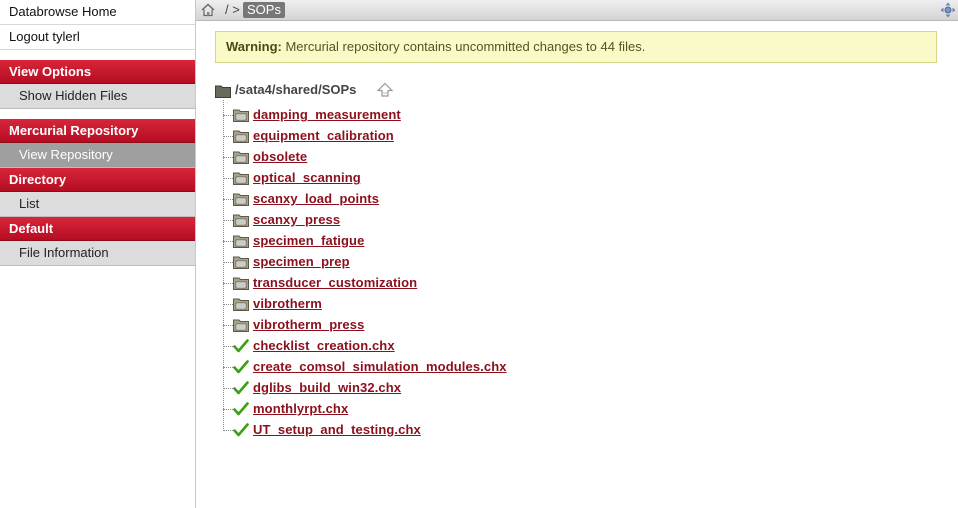  Describe the element at coordinates (296, 89) in the screenshot. I see `root-path: /sata4/shared/SOPs` at that location.